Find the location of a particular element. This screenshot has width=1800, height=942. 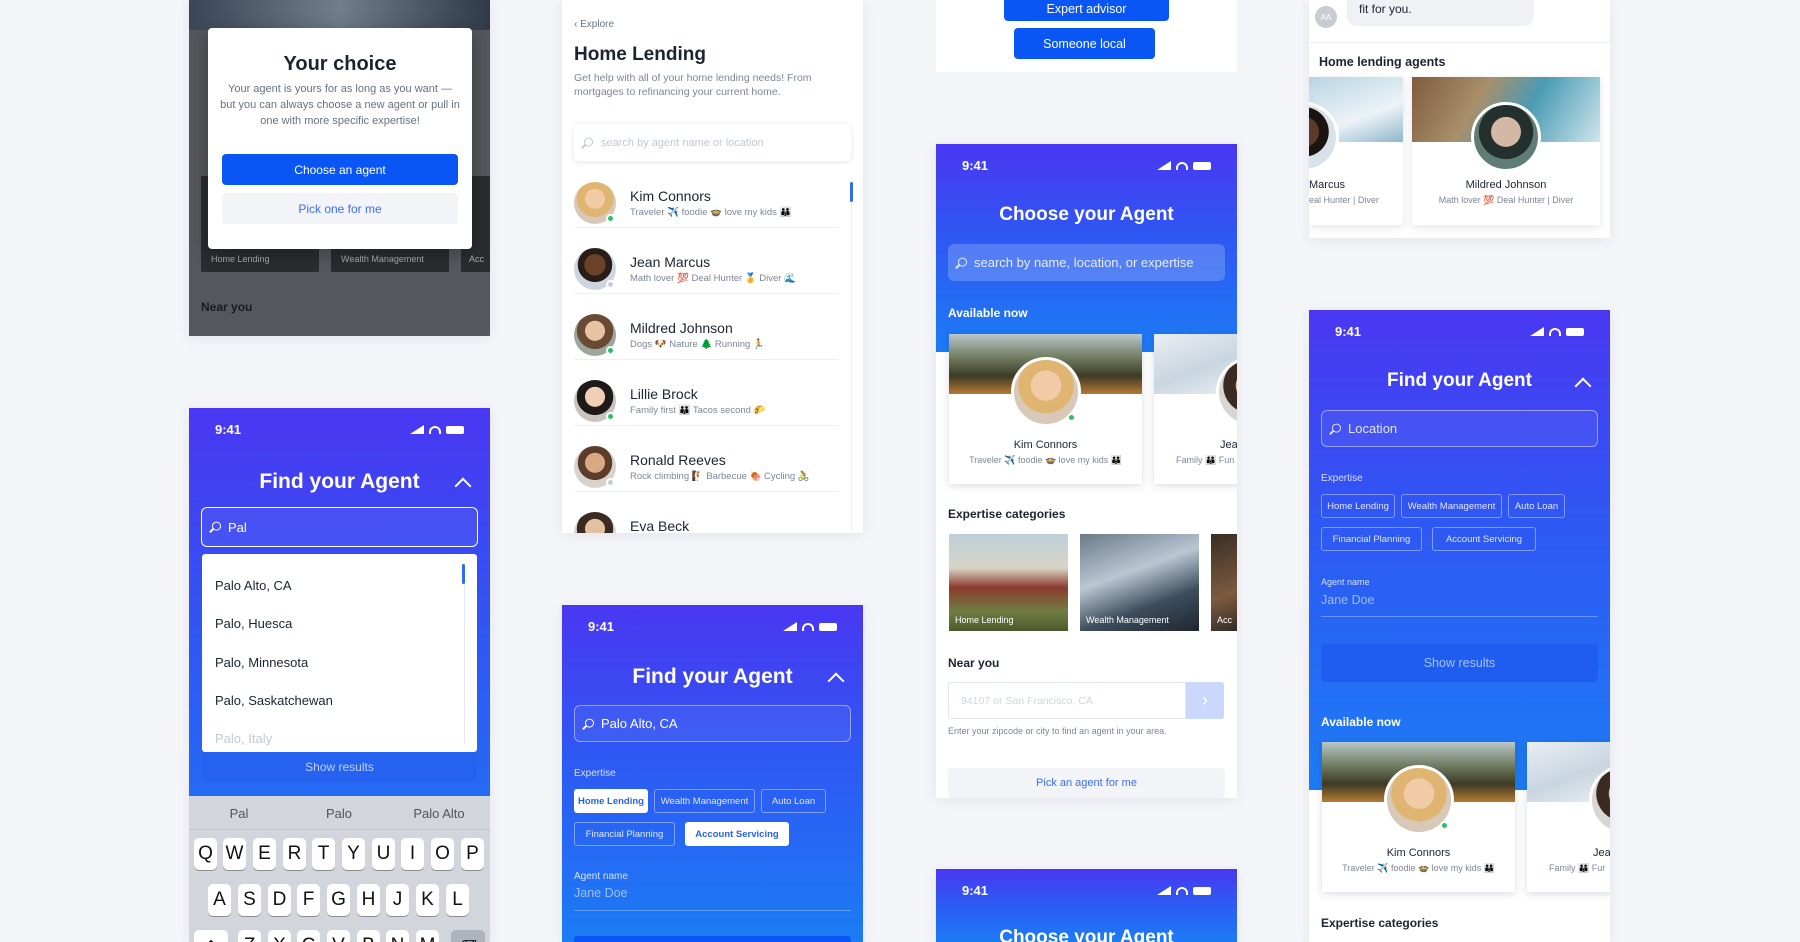

pick-agent-button: Pick an agent for me is located at coordinates (1086, 783).